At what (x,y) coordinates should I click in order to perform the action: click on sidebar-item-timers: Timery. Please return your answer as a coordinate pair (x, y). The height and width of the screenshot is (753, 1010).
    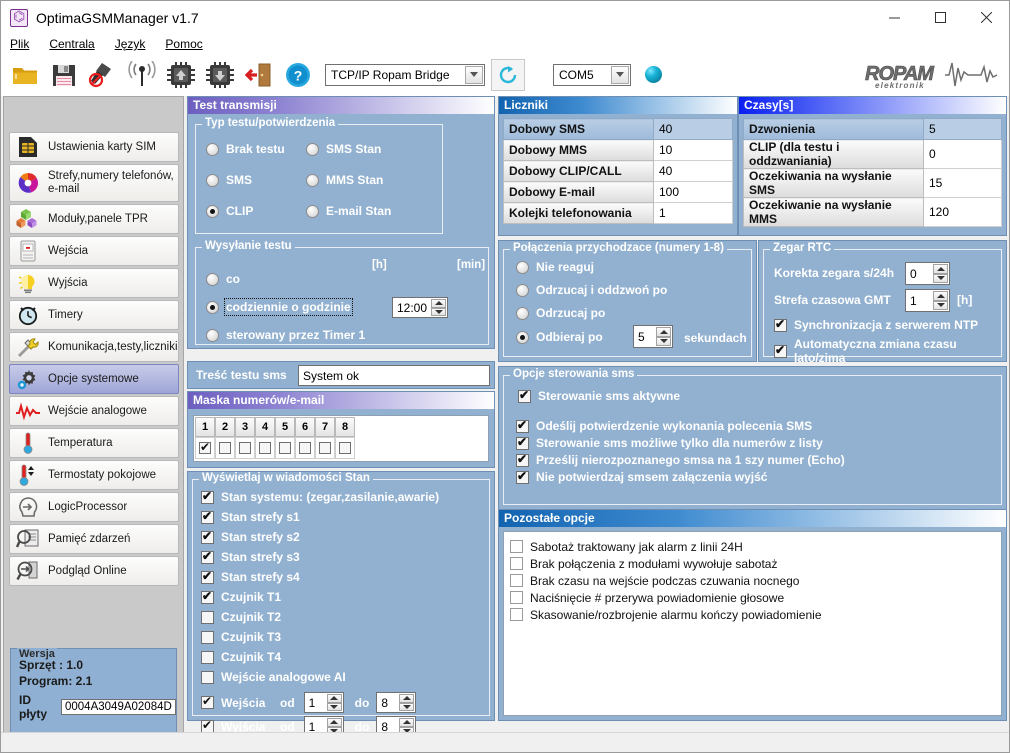
    Looking at the image, I should click on (94, 315).